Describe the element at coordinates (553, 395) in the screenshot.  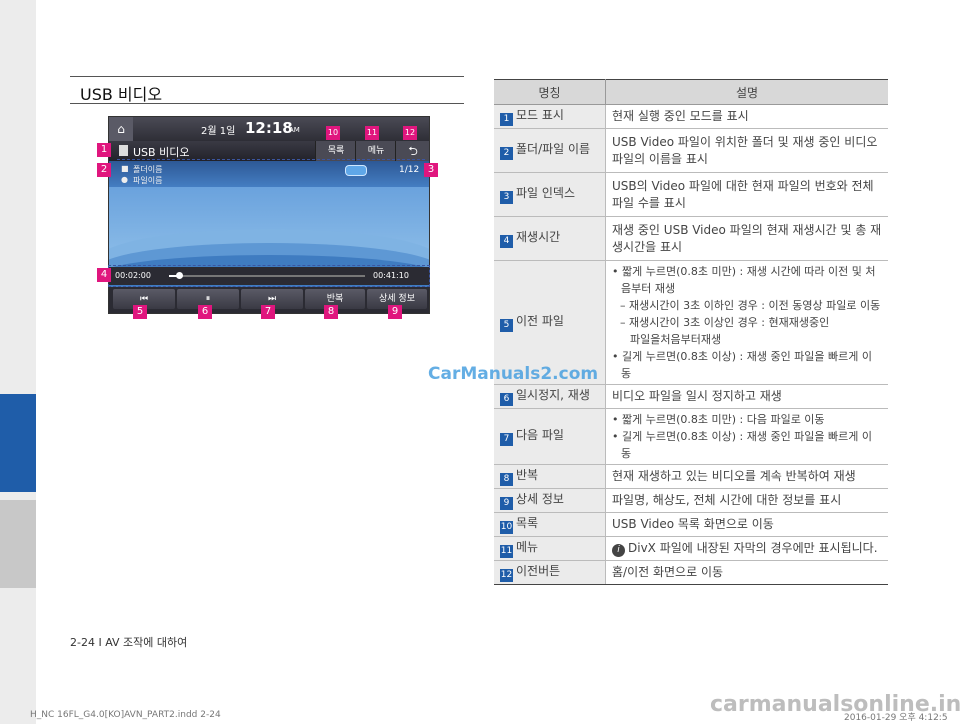
I see `row-name: 일시정지, 재생` at that location.